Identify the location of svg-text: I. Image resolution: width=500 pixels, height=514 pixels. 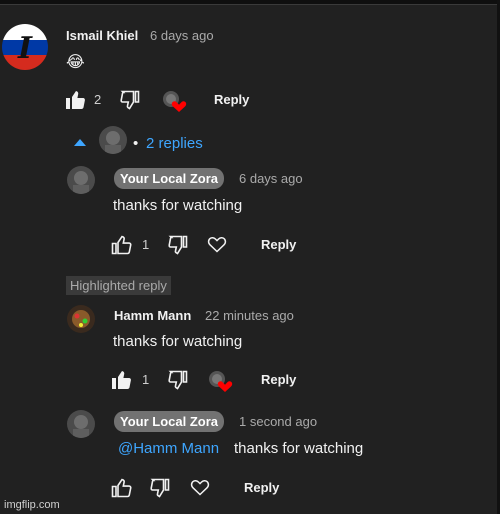
(25, 48).